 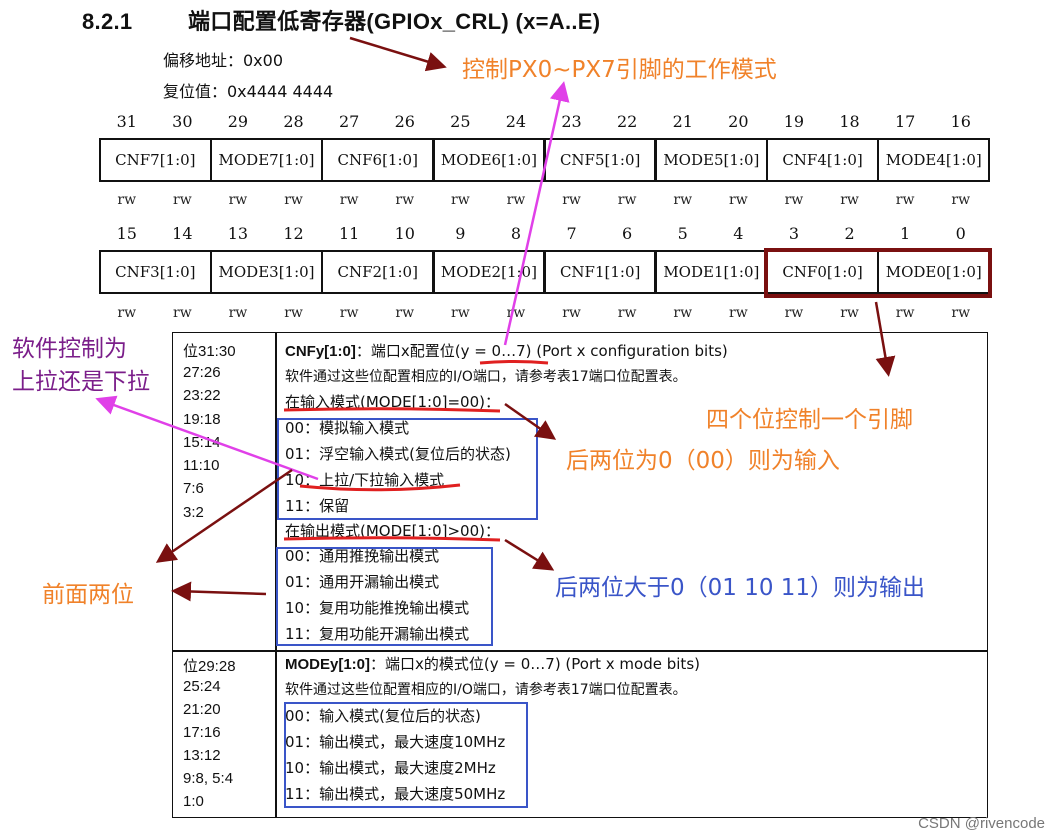 I want to click on upper-bit-27: 27, so click(x=349, y=121).